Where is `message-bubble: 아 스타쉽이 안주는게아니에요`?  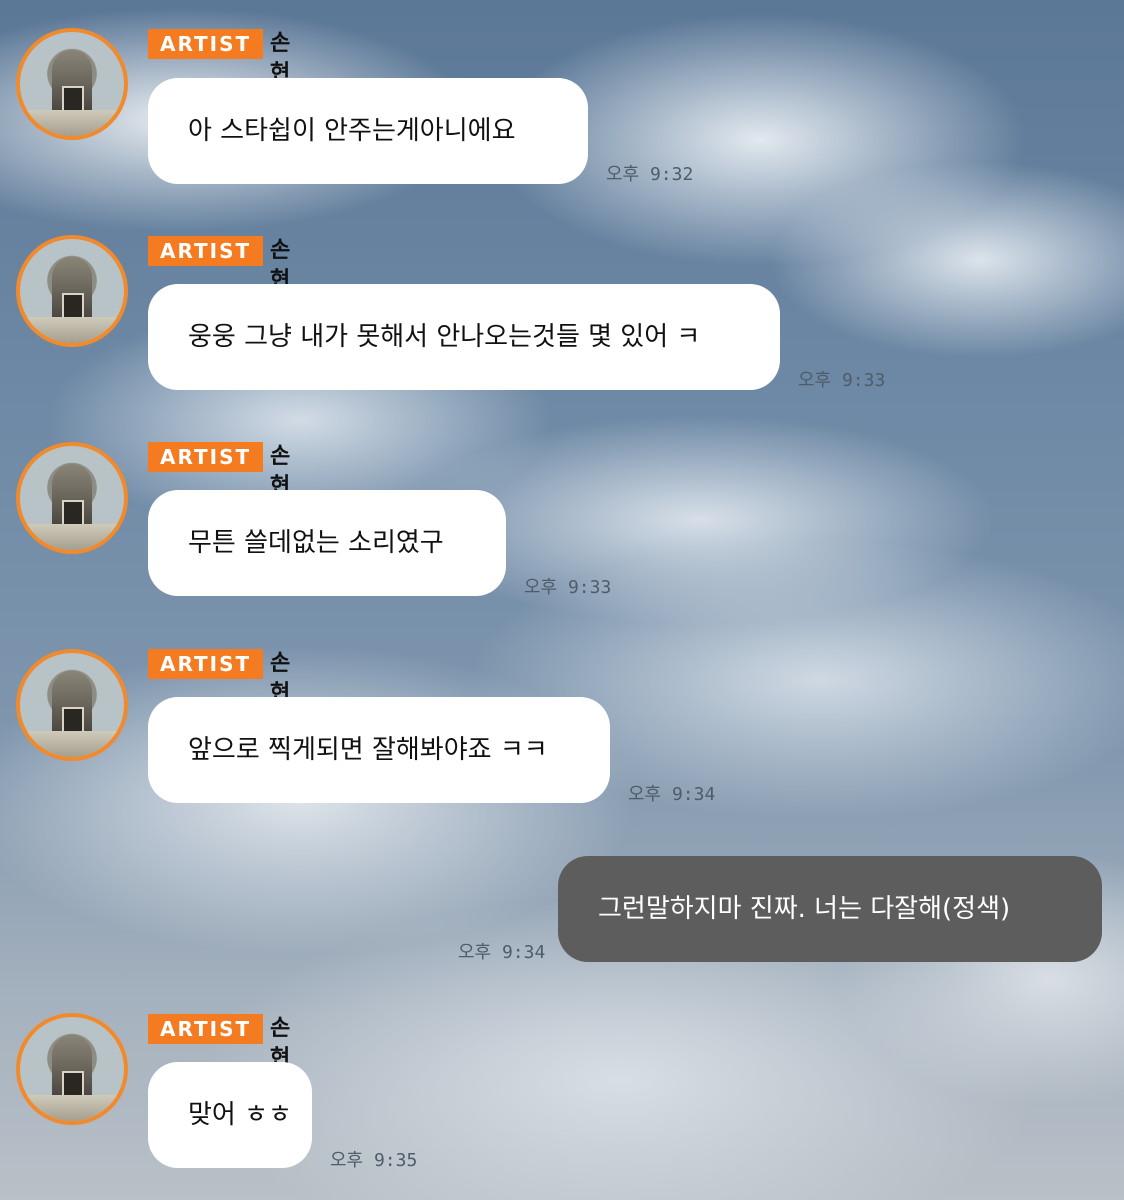
message-bubble: 아 스타쉽이 안주는게아니에요 is located at coordinates (368, 131).